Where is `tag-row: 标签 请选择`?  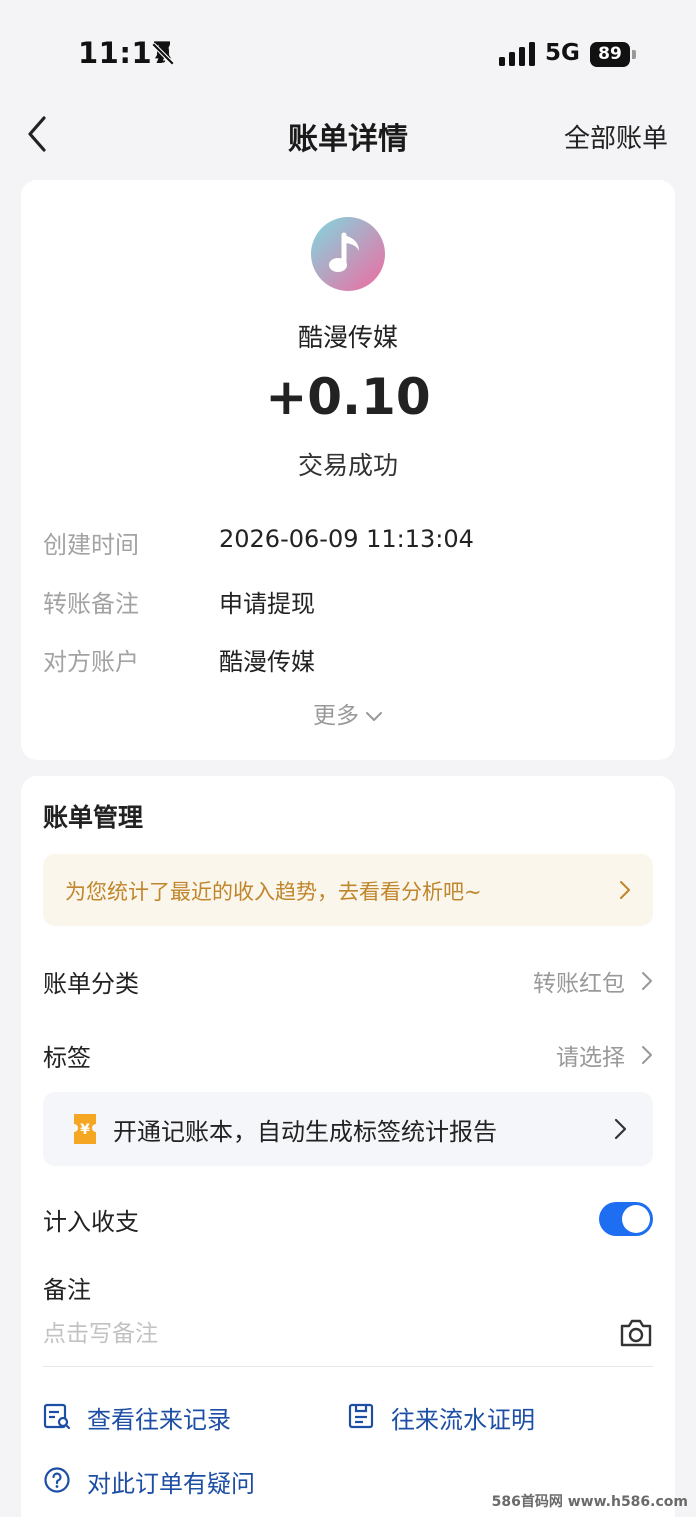
tag-row: 标签 请选择 is located at coordinates (348, 1056).